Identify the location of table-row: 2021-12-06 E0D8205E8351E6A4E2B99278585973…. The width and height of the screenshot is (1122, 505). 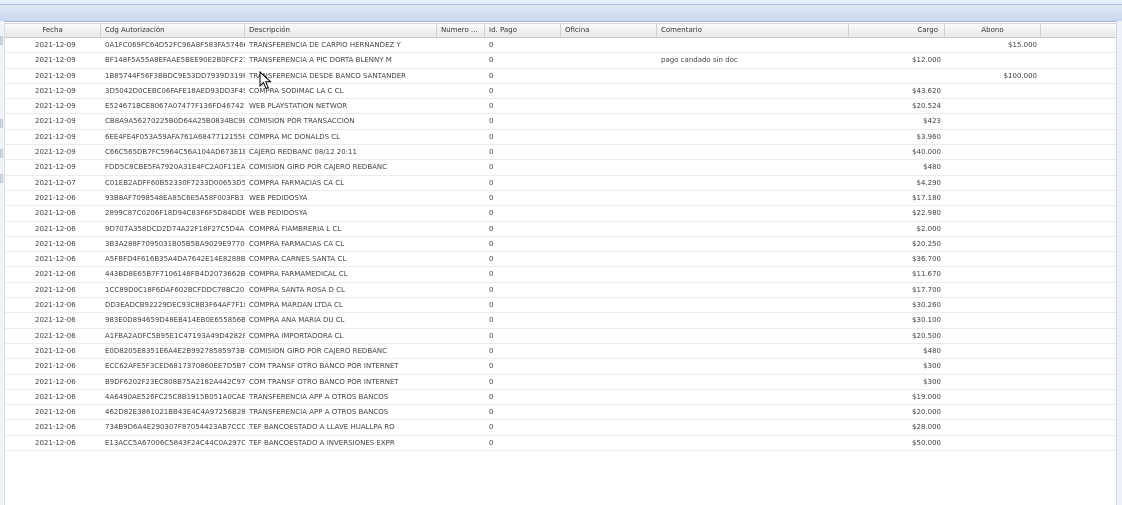
(560, 352).